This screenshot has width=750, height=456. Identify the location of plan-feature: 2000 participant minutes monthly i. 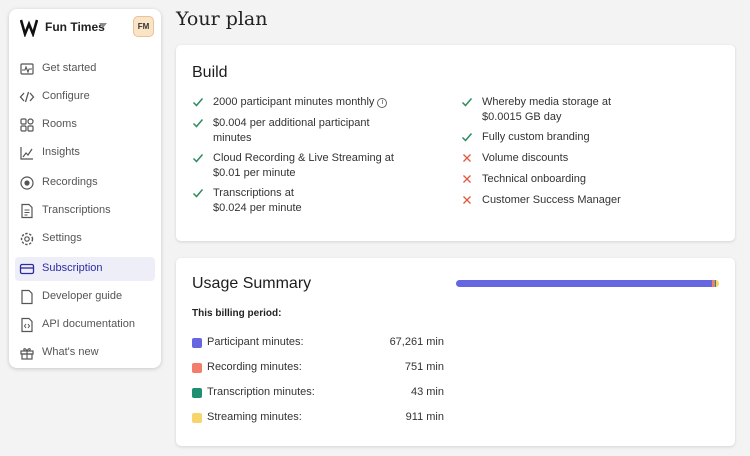
(307, 102).